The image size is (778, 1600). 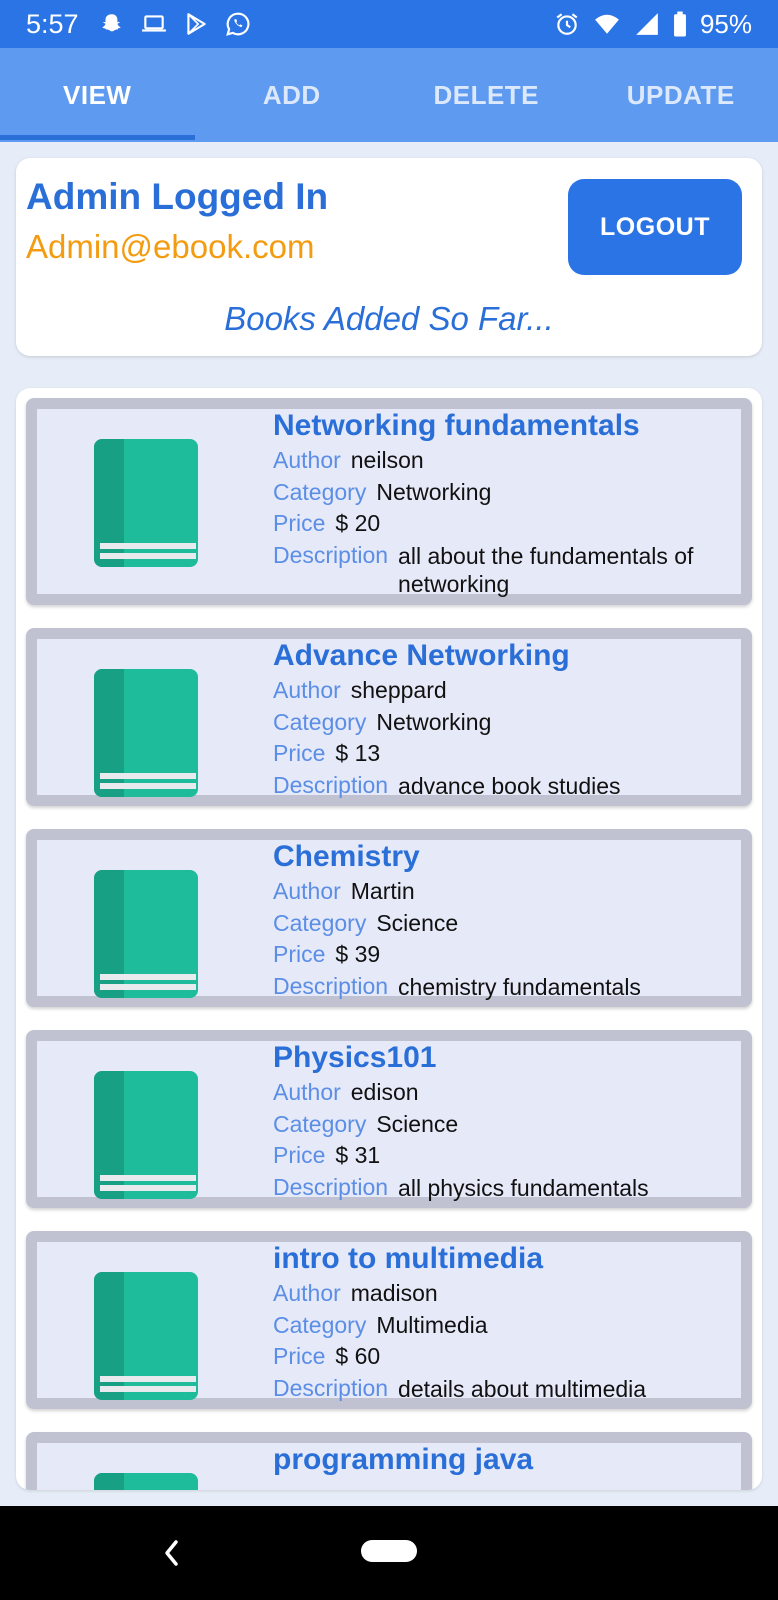 I want to click on snapchat-icon, so click(x=111, y=23).